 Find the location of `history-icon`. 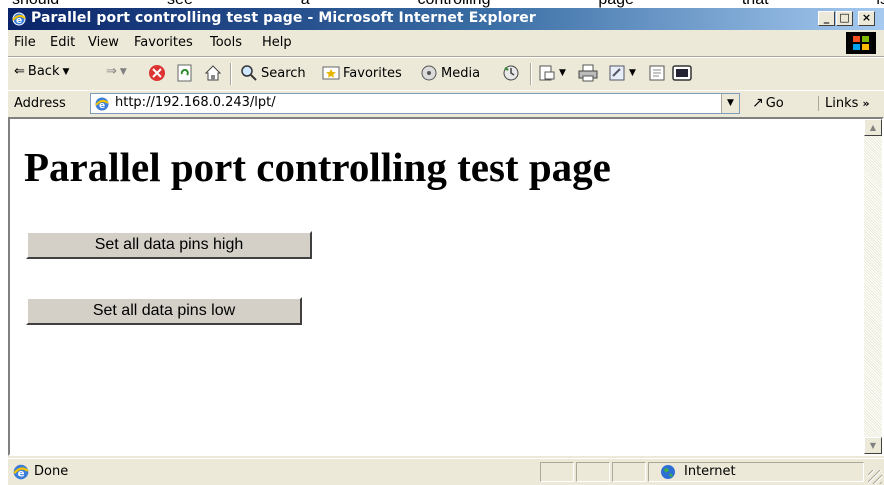

history-icon is located at coordinates (511, 73).